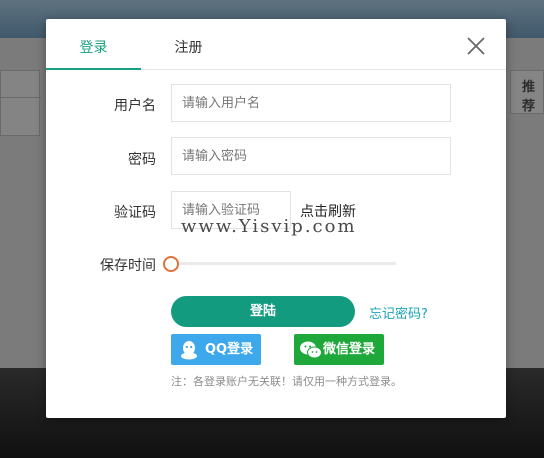  What do you see at coordinates (189, 350) in the screenshot?
I see `qq-icon` at bounding box center [189, 350].